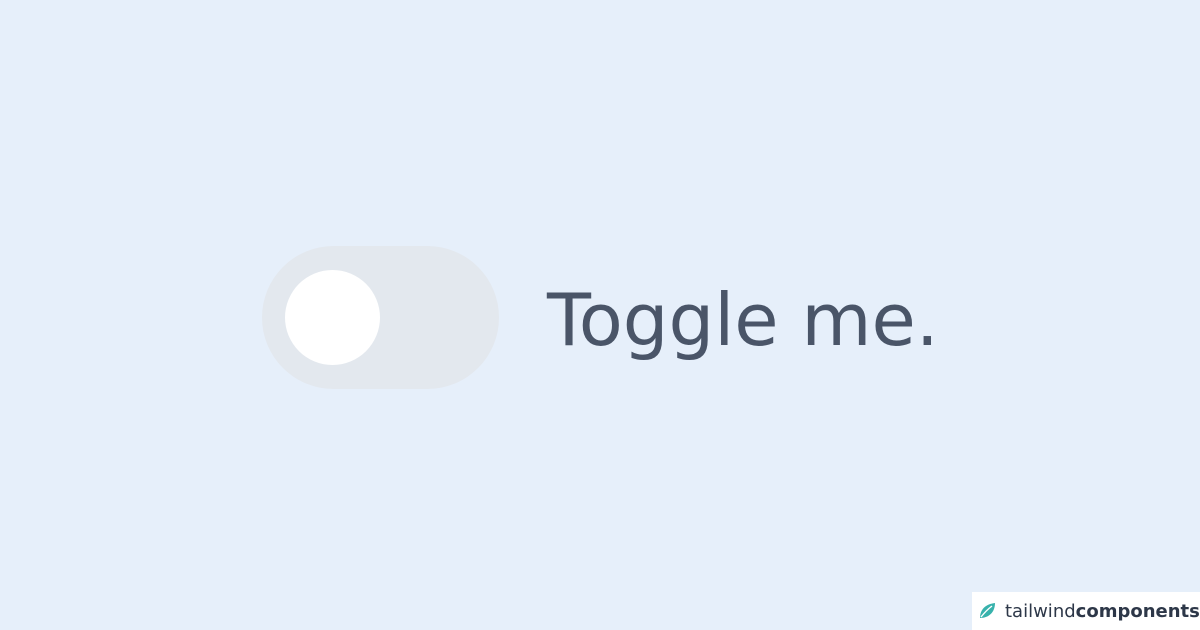 The width and height of the screenshot is (1200, 630). I want to click on brand-name-bold: components, so click(1137, 611).